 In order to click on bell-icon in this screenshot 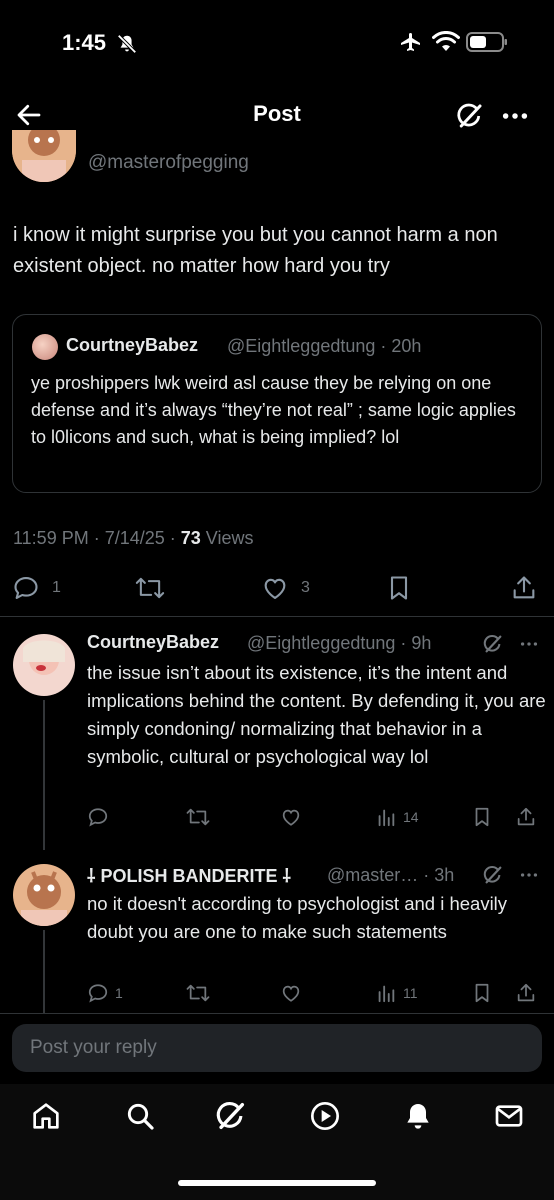, I will do `click(418, 1116)`.